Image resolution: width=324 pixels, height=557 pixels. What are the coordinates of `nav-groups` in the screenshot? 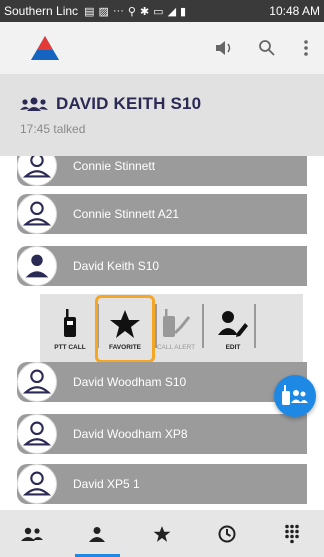 It's located at (32, 533).